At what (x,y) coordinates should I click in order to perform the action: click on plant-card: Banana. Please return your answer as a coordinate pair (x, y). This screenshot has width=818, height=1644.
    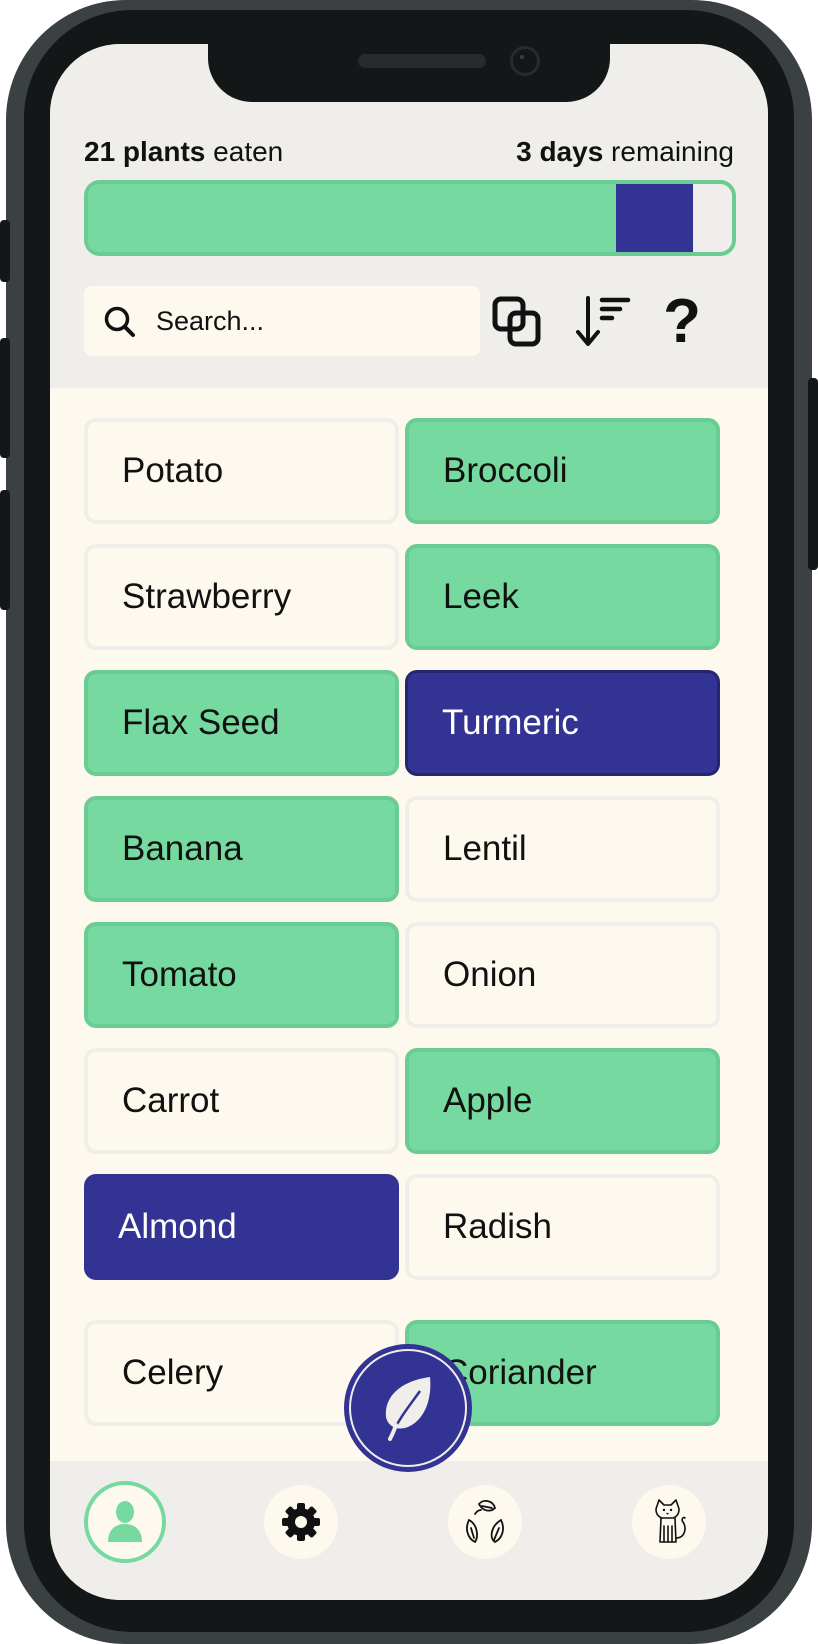
    Looking at the image, I should click on (241, 849).